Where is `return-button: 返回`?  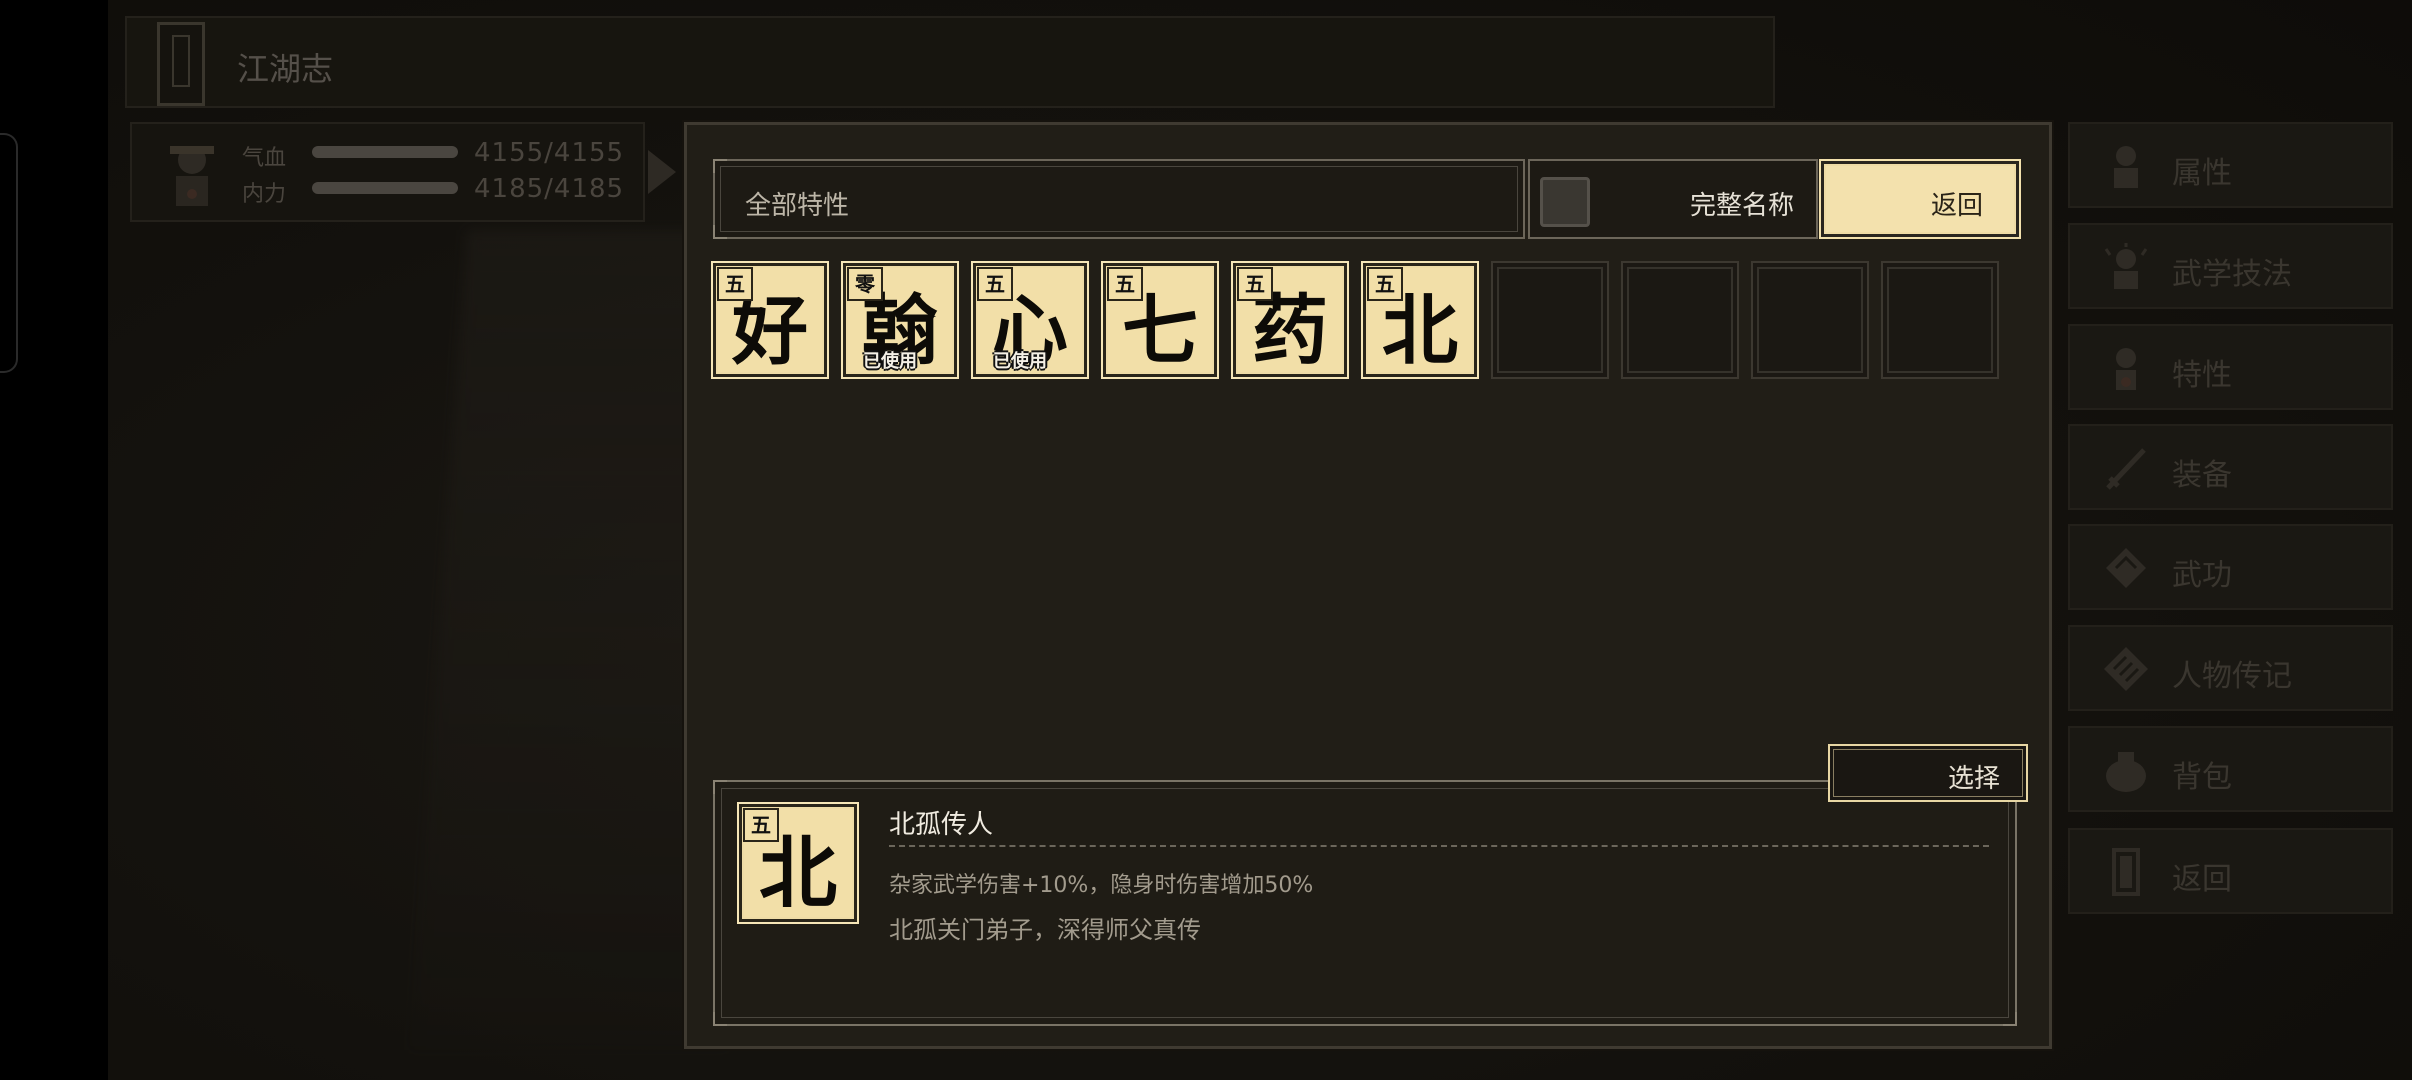
return-button: 返回 is located at coordinates (1920, 199).